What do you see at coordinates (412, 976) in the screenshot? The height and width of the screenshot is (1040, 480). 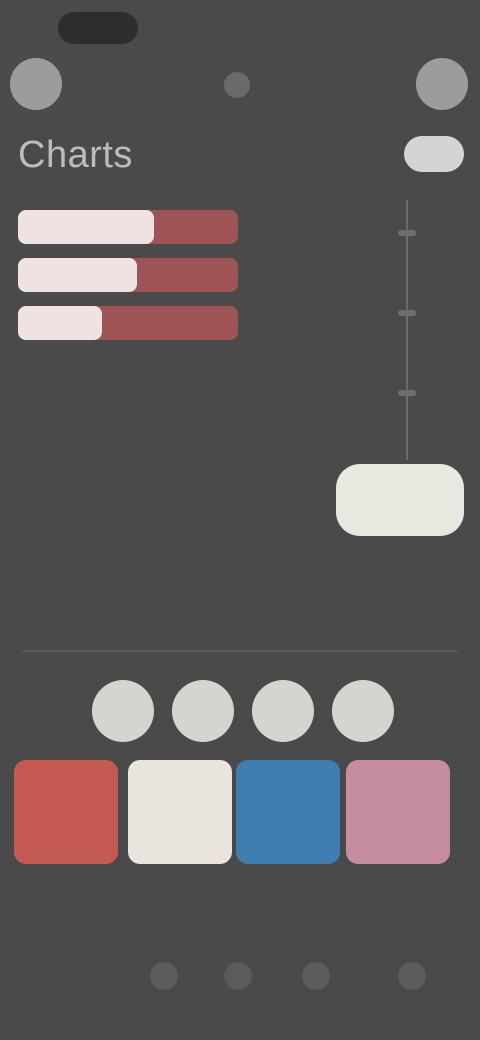 I see `profile-icon` at bounding box center [412, 976].